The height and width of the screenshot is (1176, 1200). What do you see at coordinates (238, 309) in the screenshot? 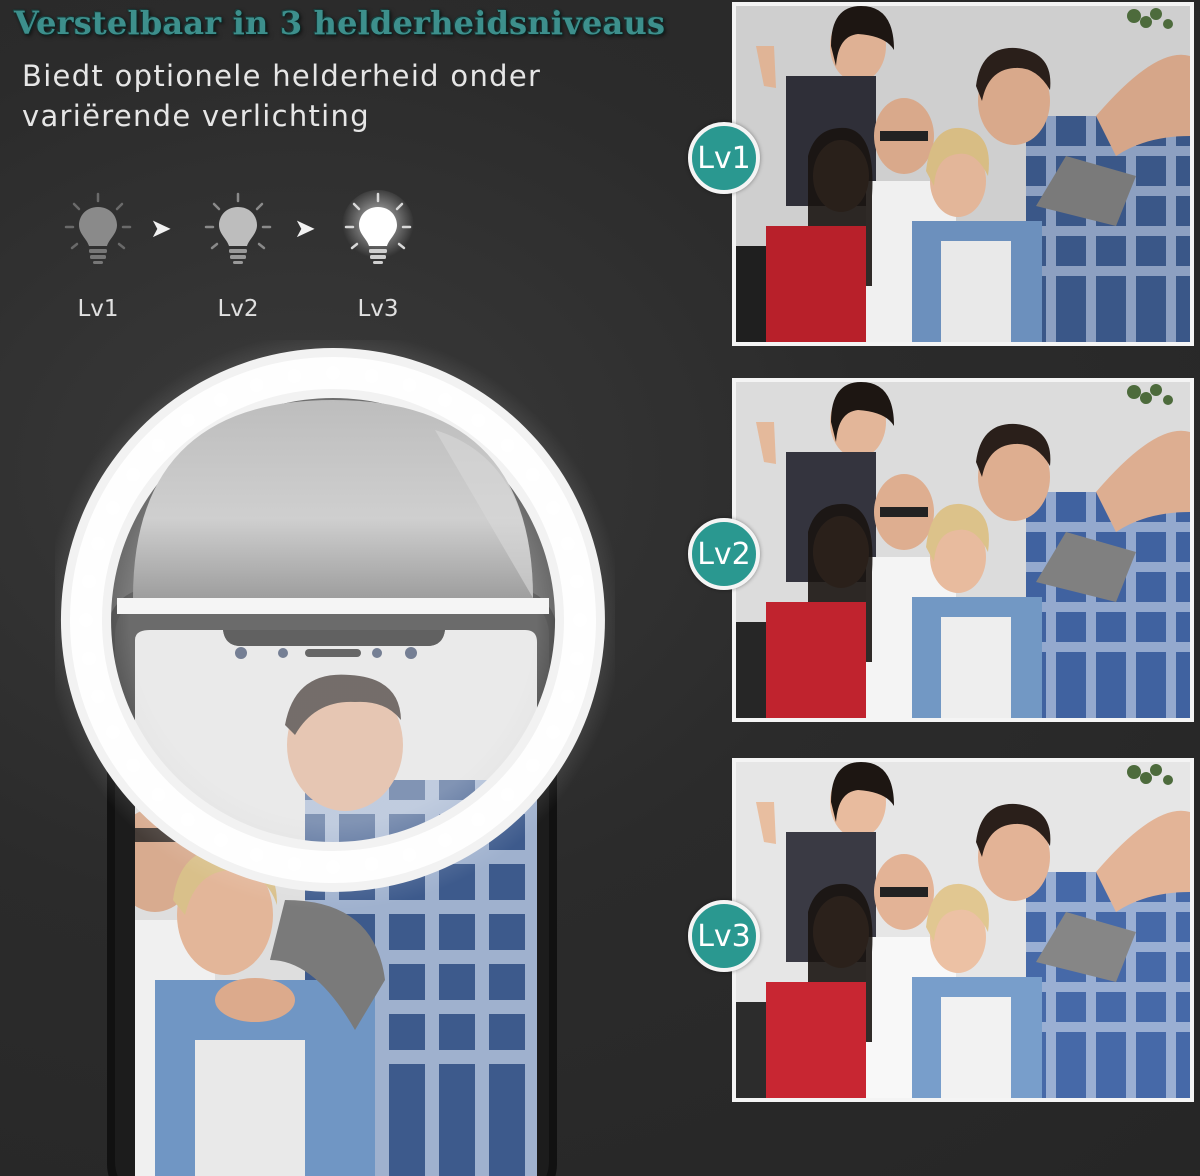
I see `level-label-lv2: Lv2` at bounding box center [238, 309].